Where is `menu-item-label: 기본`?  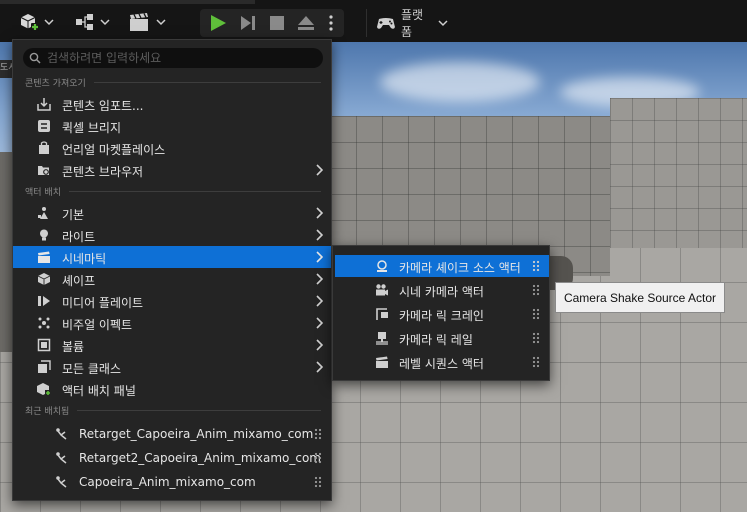 menu-item-label: 기본 is located at coordinates (73, 215).